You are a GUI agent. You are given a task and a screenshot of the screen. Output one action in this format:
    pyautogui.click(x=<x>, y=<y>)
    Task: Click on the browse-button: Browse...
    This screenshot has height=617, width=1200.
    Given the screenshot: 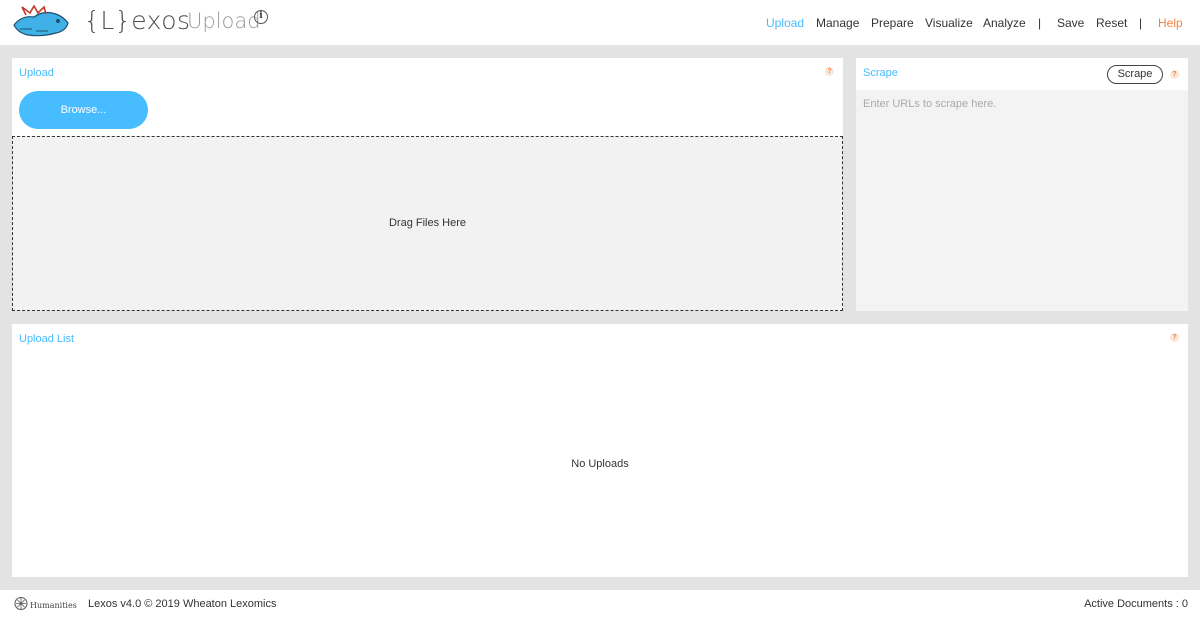 What is the action you would take?
    pyautogui.click(x=83, y=110)
    